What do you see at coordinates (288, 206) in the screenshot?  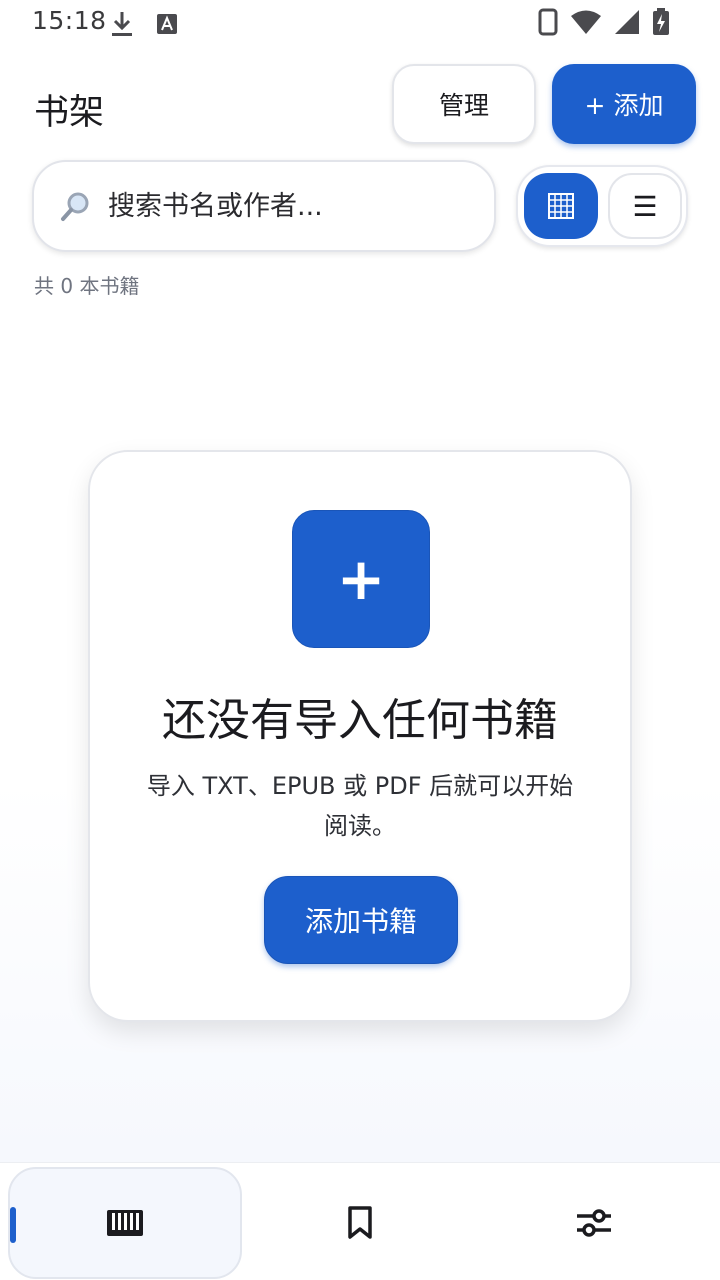 I see `search-input` at bounding box center [288, 206].